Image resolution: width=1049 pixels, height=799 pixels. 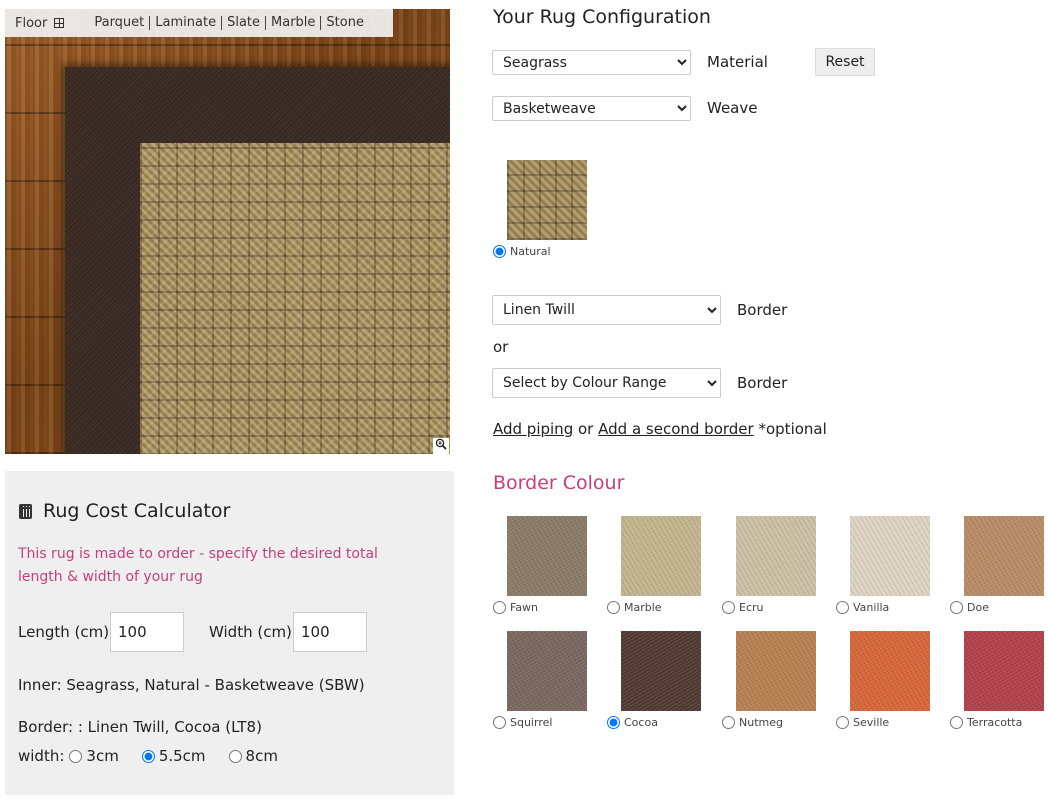 What do you see at coordinates (761, 722) in the screenshot?
I see `border-colour-name: Nutmeg` at bounding box center [761, 722].